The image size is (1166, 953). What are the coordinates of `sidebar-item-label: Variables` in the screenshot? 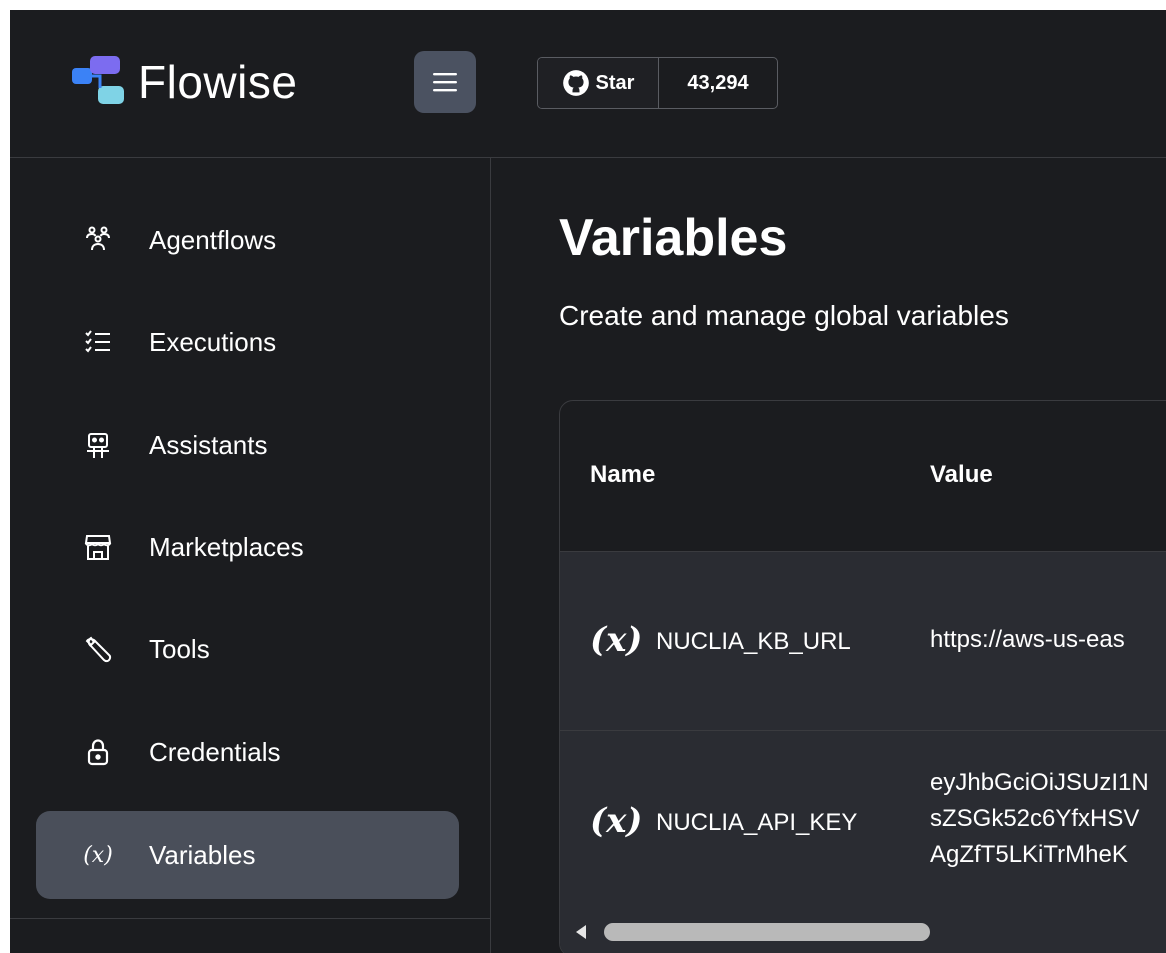 It's located at (202, 854).